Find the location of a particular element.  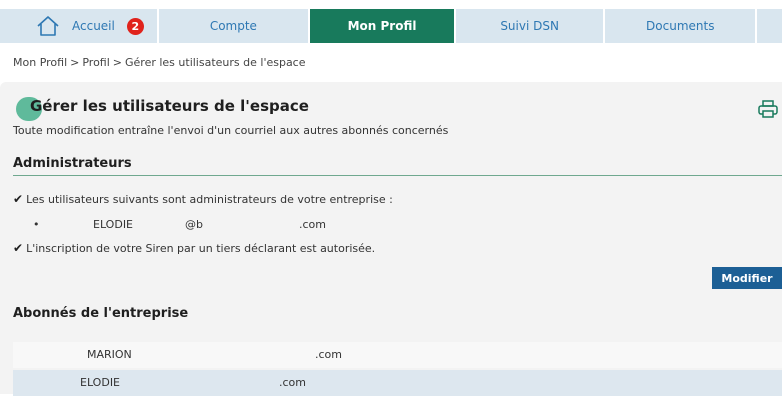

subscriber-name: ELODIE is located at coordinates (100, 382).